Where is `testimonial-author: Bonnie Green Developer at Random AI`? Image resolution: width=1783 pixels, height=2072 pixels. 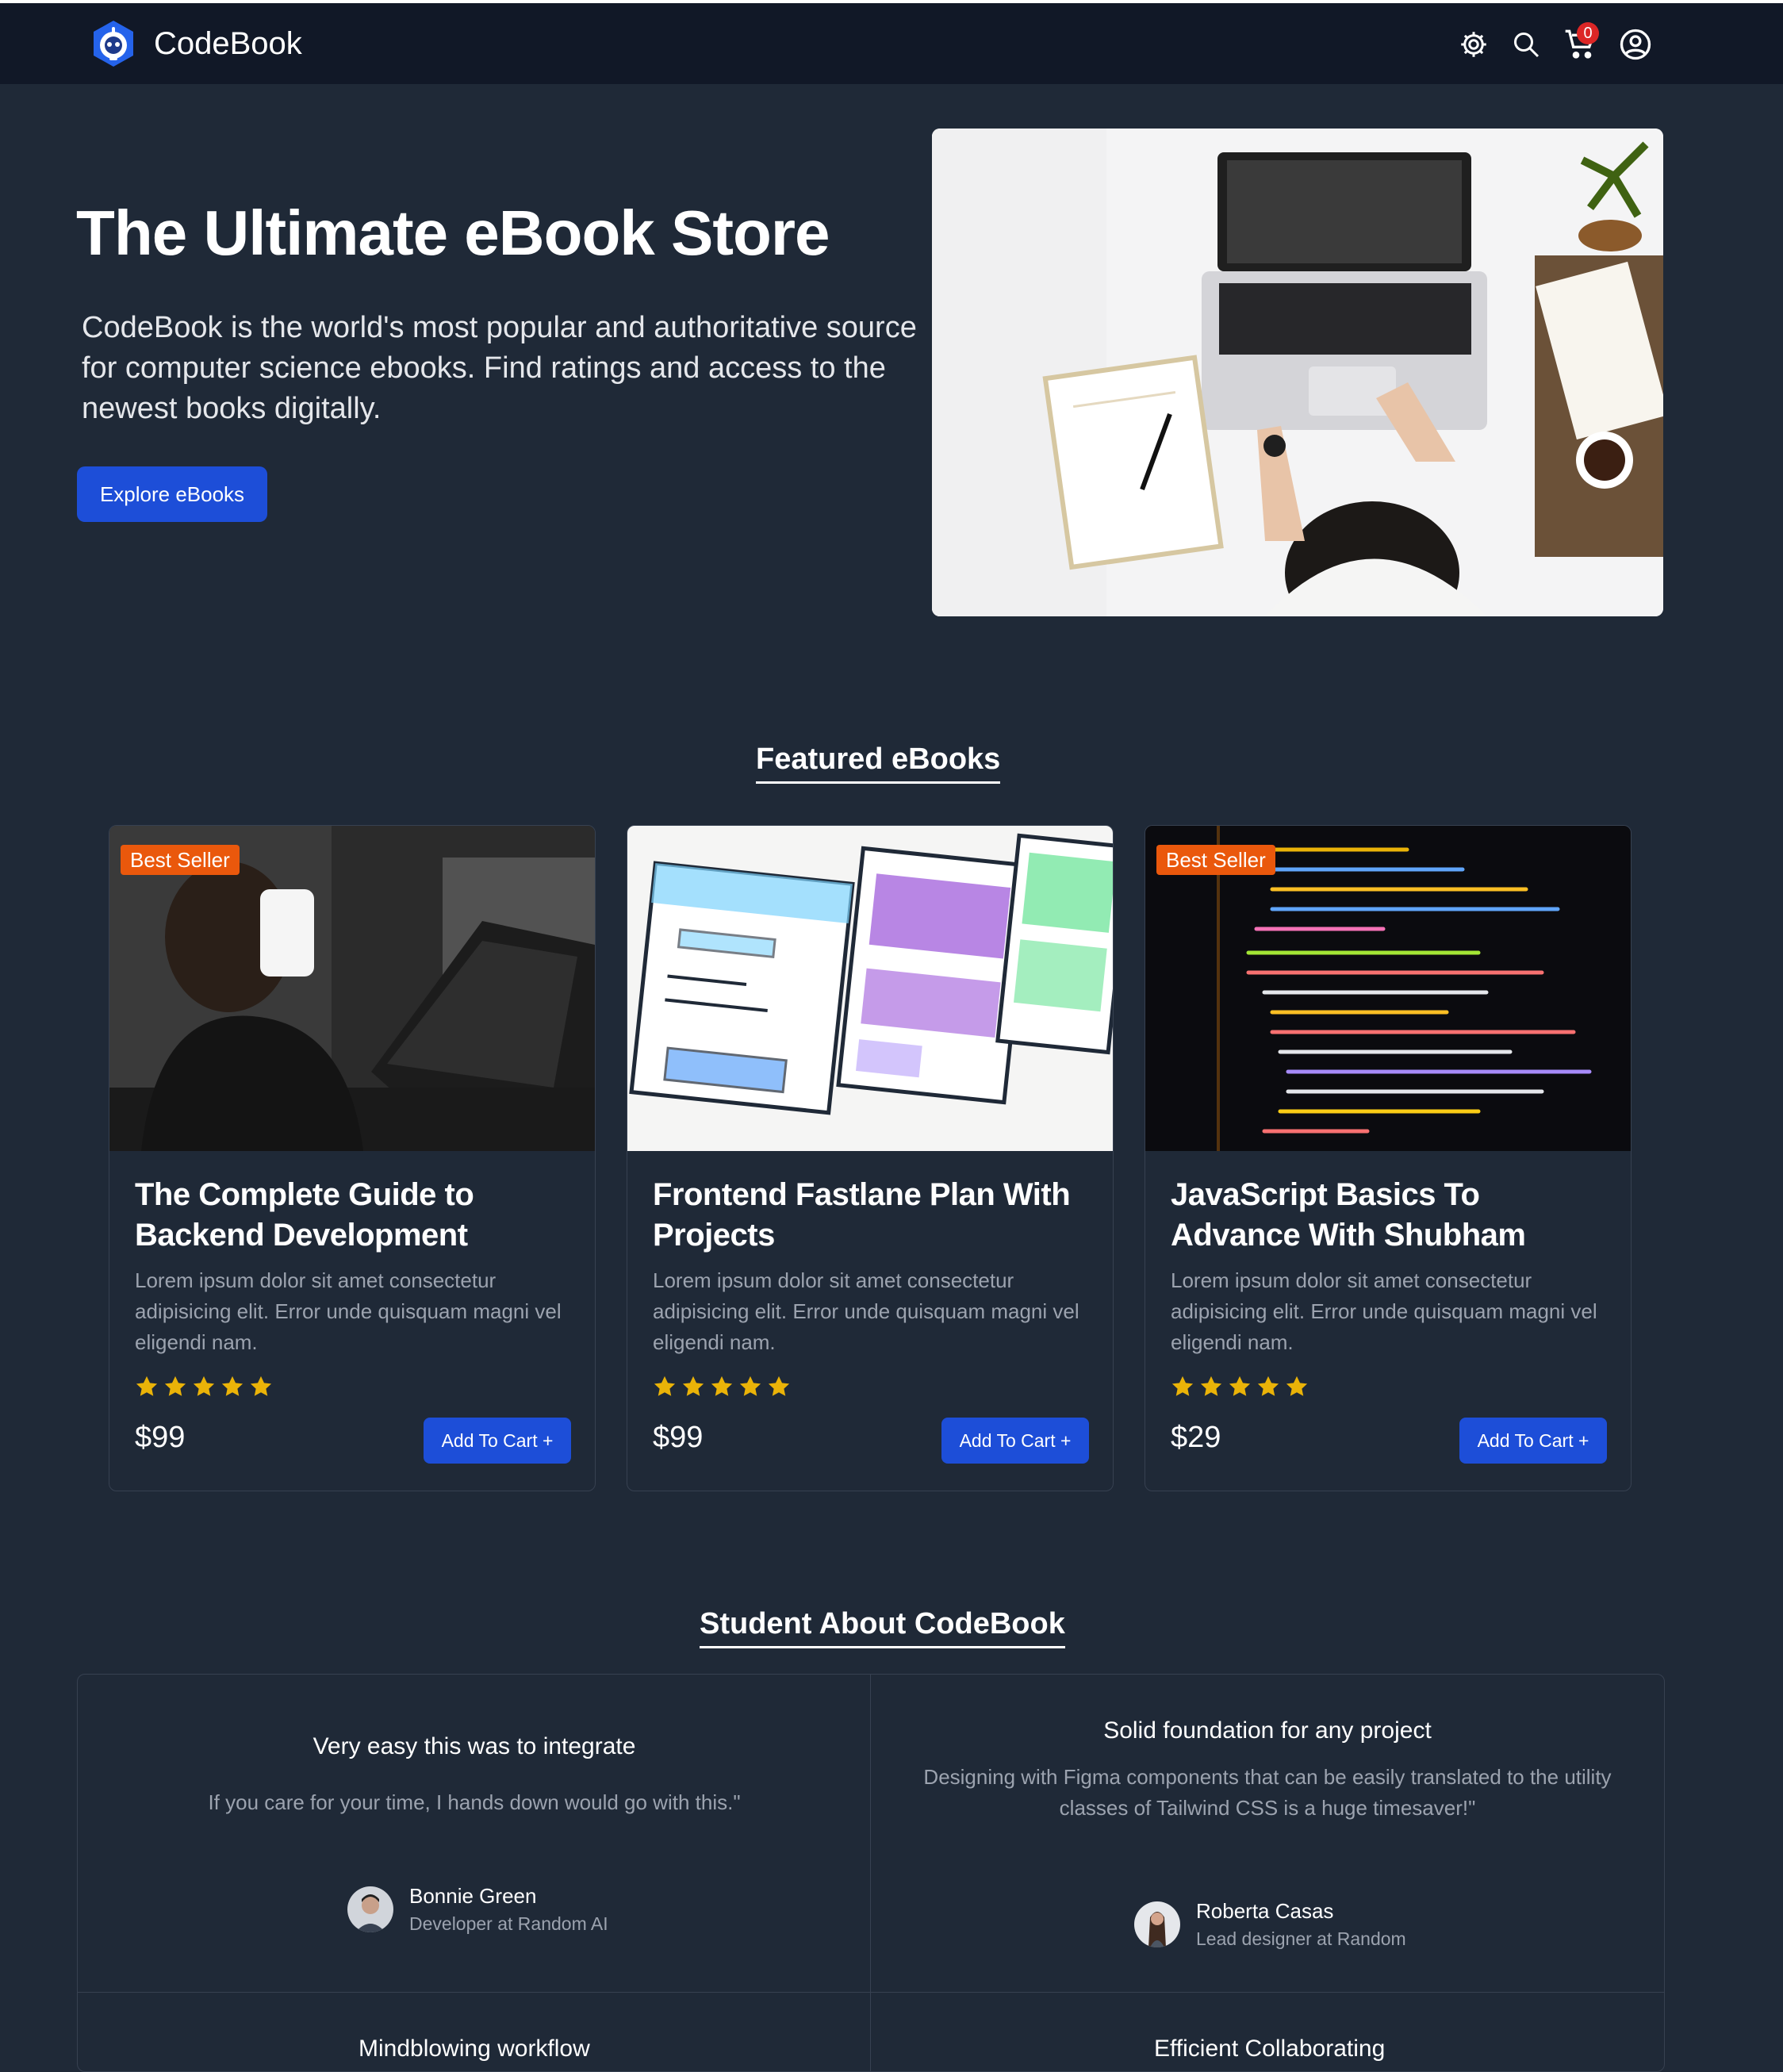
testimonial-author: Bonnie Green Developer at Random AI is located at coordinates (478, 1909).